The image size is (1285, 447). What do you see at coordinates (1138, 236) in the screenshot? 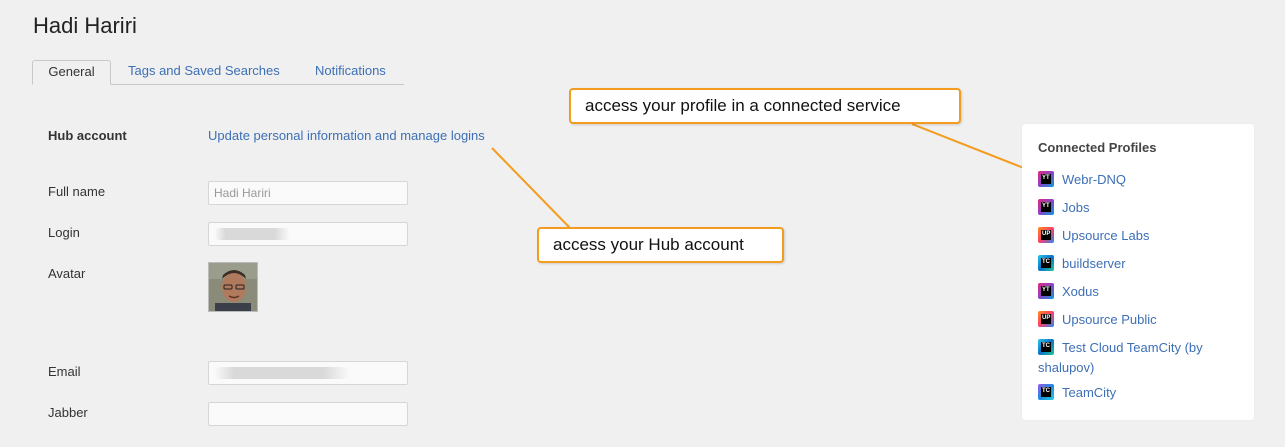
I see `profile-link-upsource-labs: UP Upsource Labs` at bounding box center [1138, 236].